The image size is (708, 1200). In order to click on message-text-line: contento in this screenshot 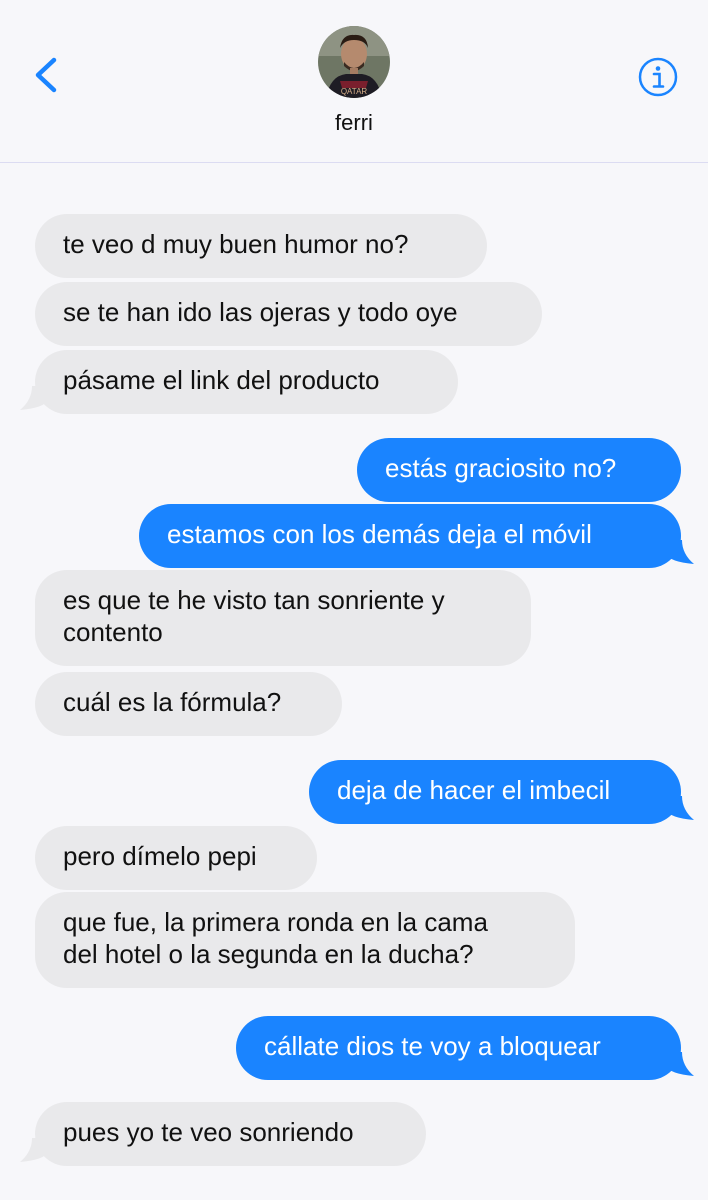, I will do `click(113, 632)`.